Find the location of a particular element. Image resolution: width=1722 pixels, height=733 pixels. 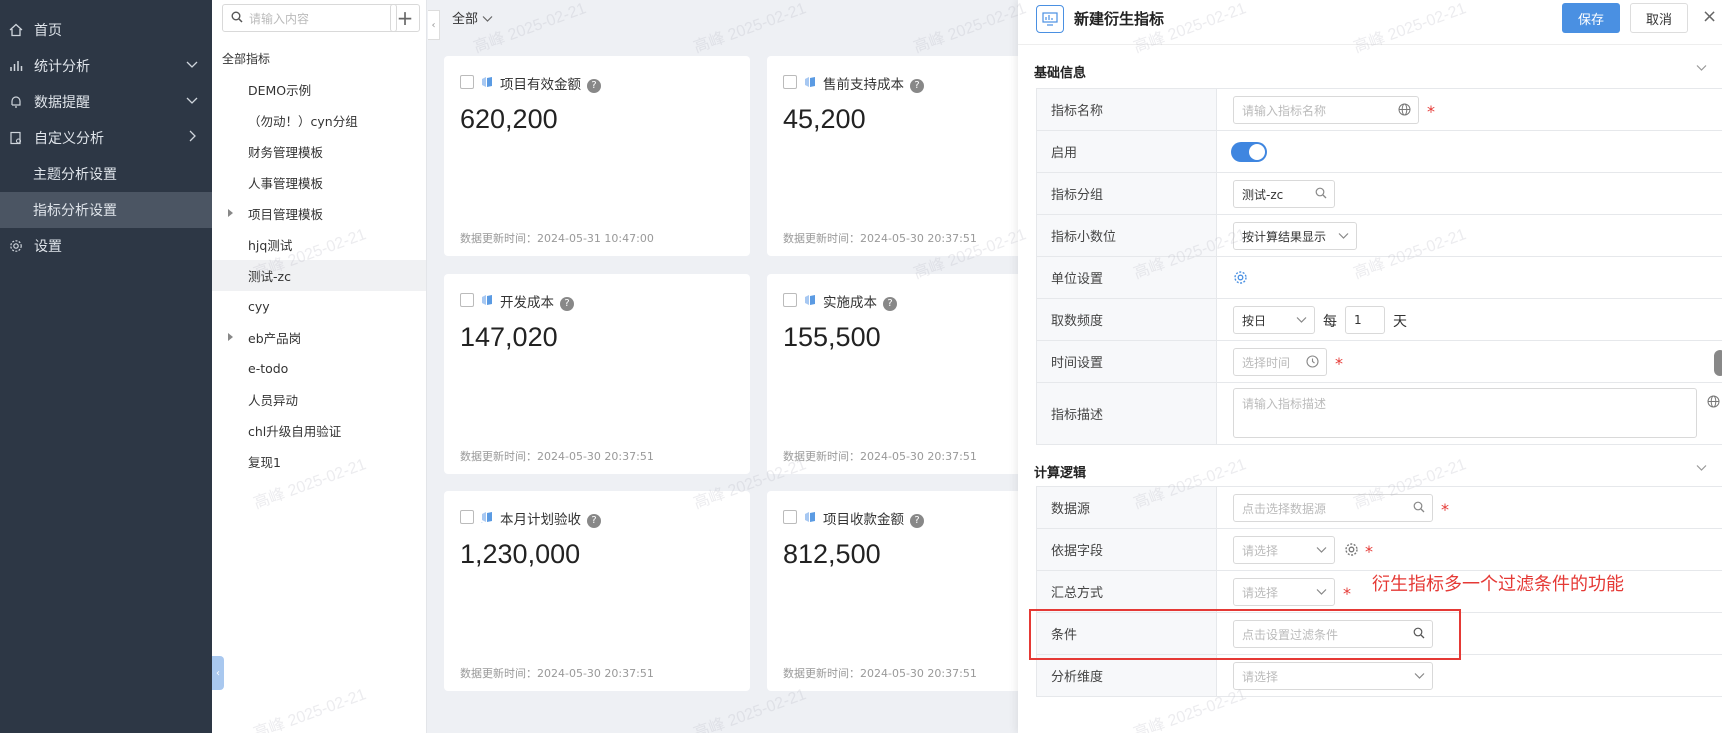

field-label: 指标小数位 is located at coordinates (1127, 235).